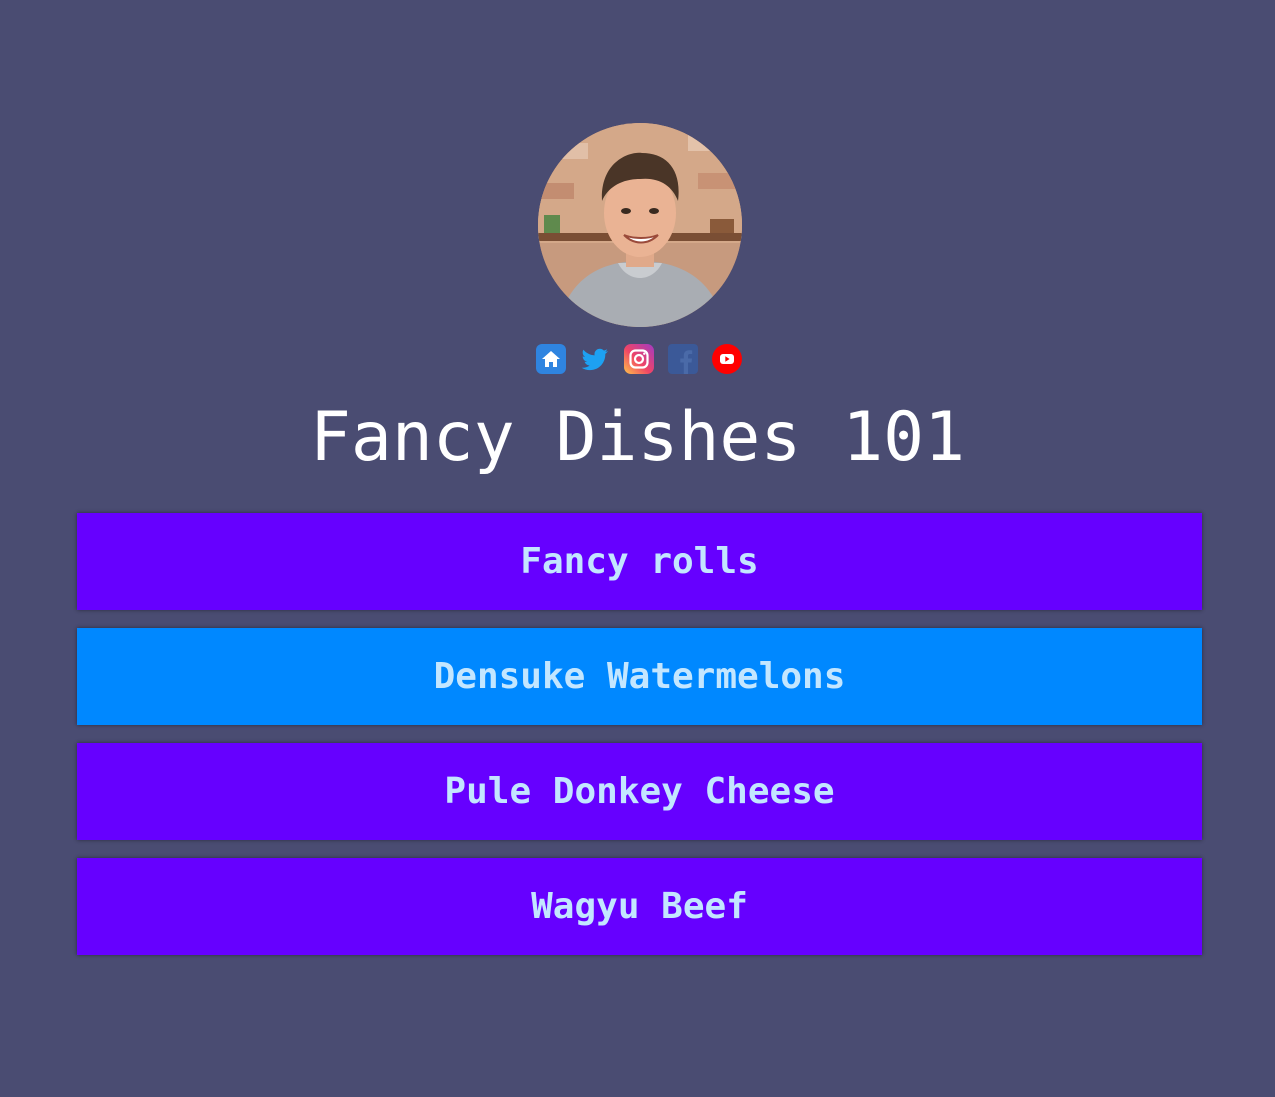 This screenshot has height=1097, width=1275. I want to click on avatar, so click(640, 225).